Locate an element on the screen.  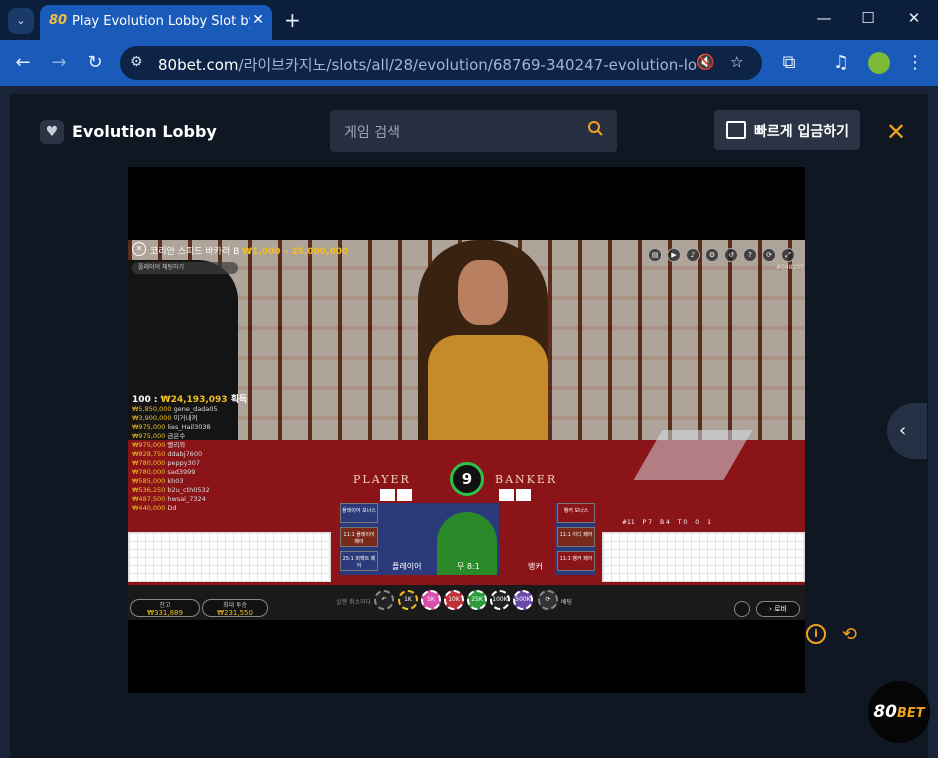
winners-suffix: 획득 is located at coordinates (239, 400).